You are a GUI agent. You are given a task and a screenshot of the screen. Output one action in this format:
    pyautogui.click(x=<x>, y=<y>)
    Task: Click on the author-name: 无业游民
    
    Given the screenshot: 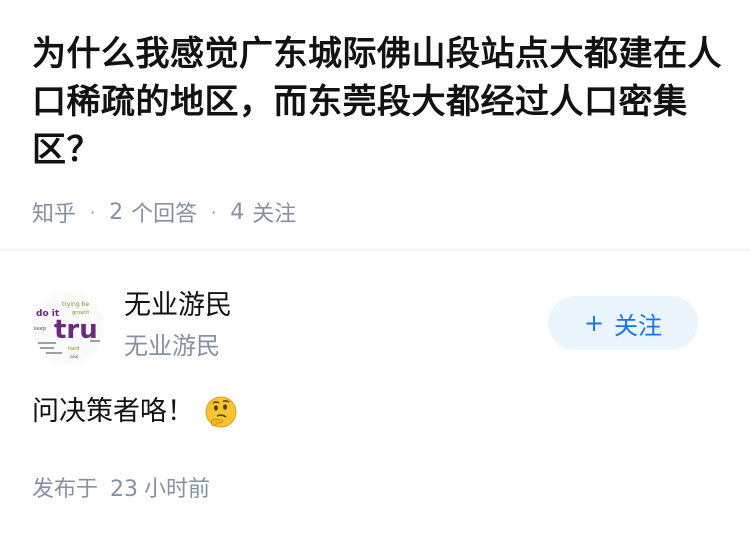 What is the action you would take?
    pyautogui.click(x=178, y=306)
    